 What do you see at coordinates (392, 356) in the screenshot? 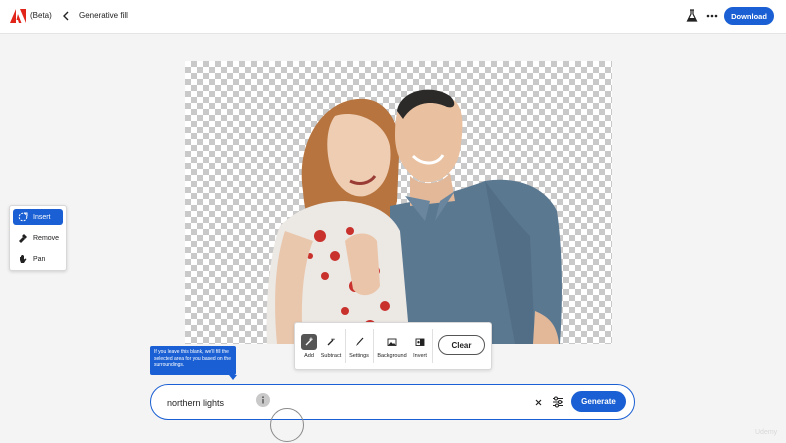
I see `toolbar-label: Background` at bounding box center [392, 356].